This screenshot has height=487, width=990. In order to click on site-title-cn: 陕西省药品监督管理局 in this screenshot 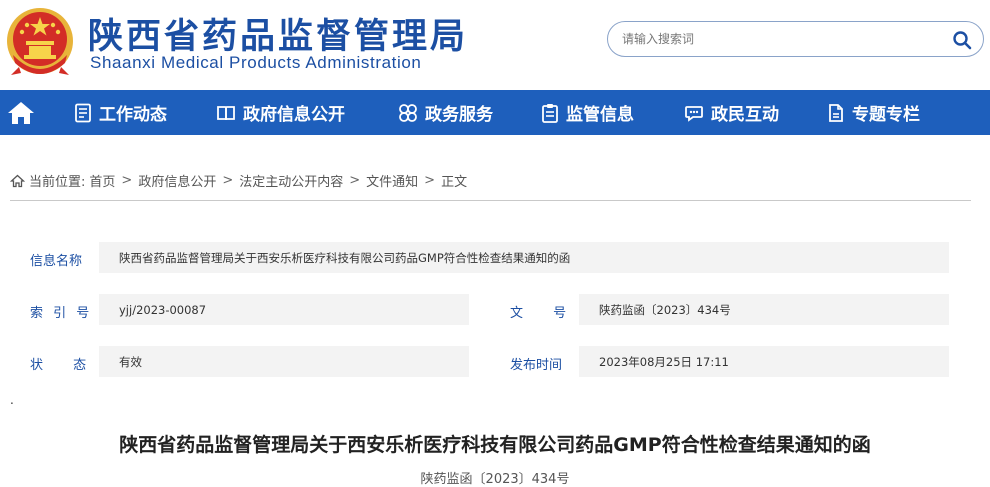, I will do `click(278, 37)`.